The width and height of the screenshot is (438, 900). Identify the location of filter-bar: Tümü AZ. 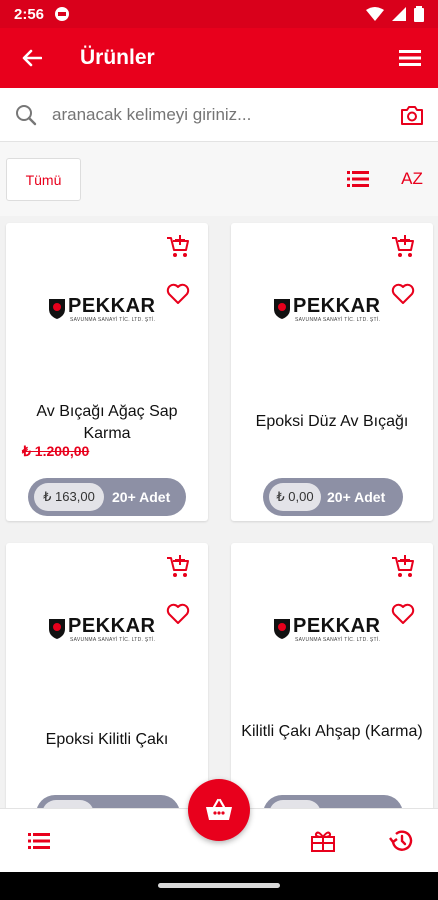
(219, 179).